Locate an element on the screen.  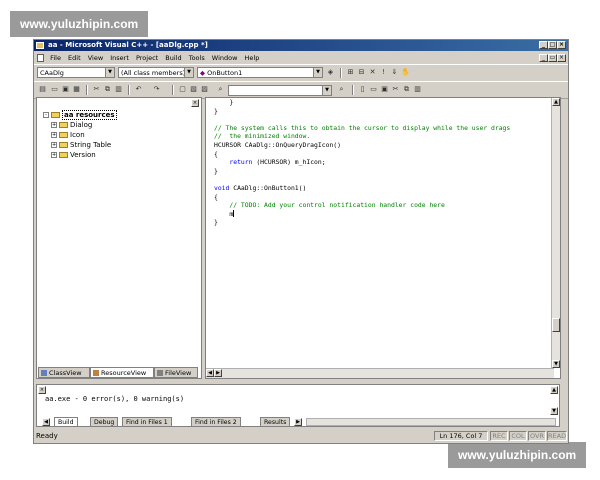
code-line: void CAaDlg::OnButton1() is located at coordinates (362, 188).